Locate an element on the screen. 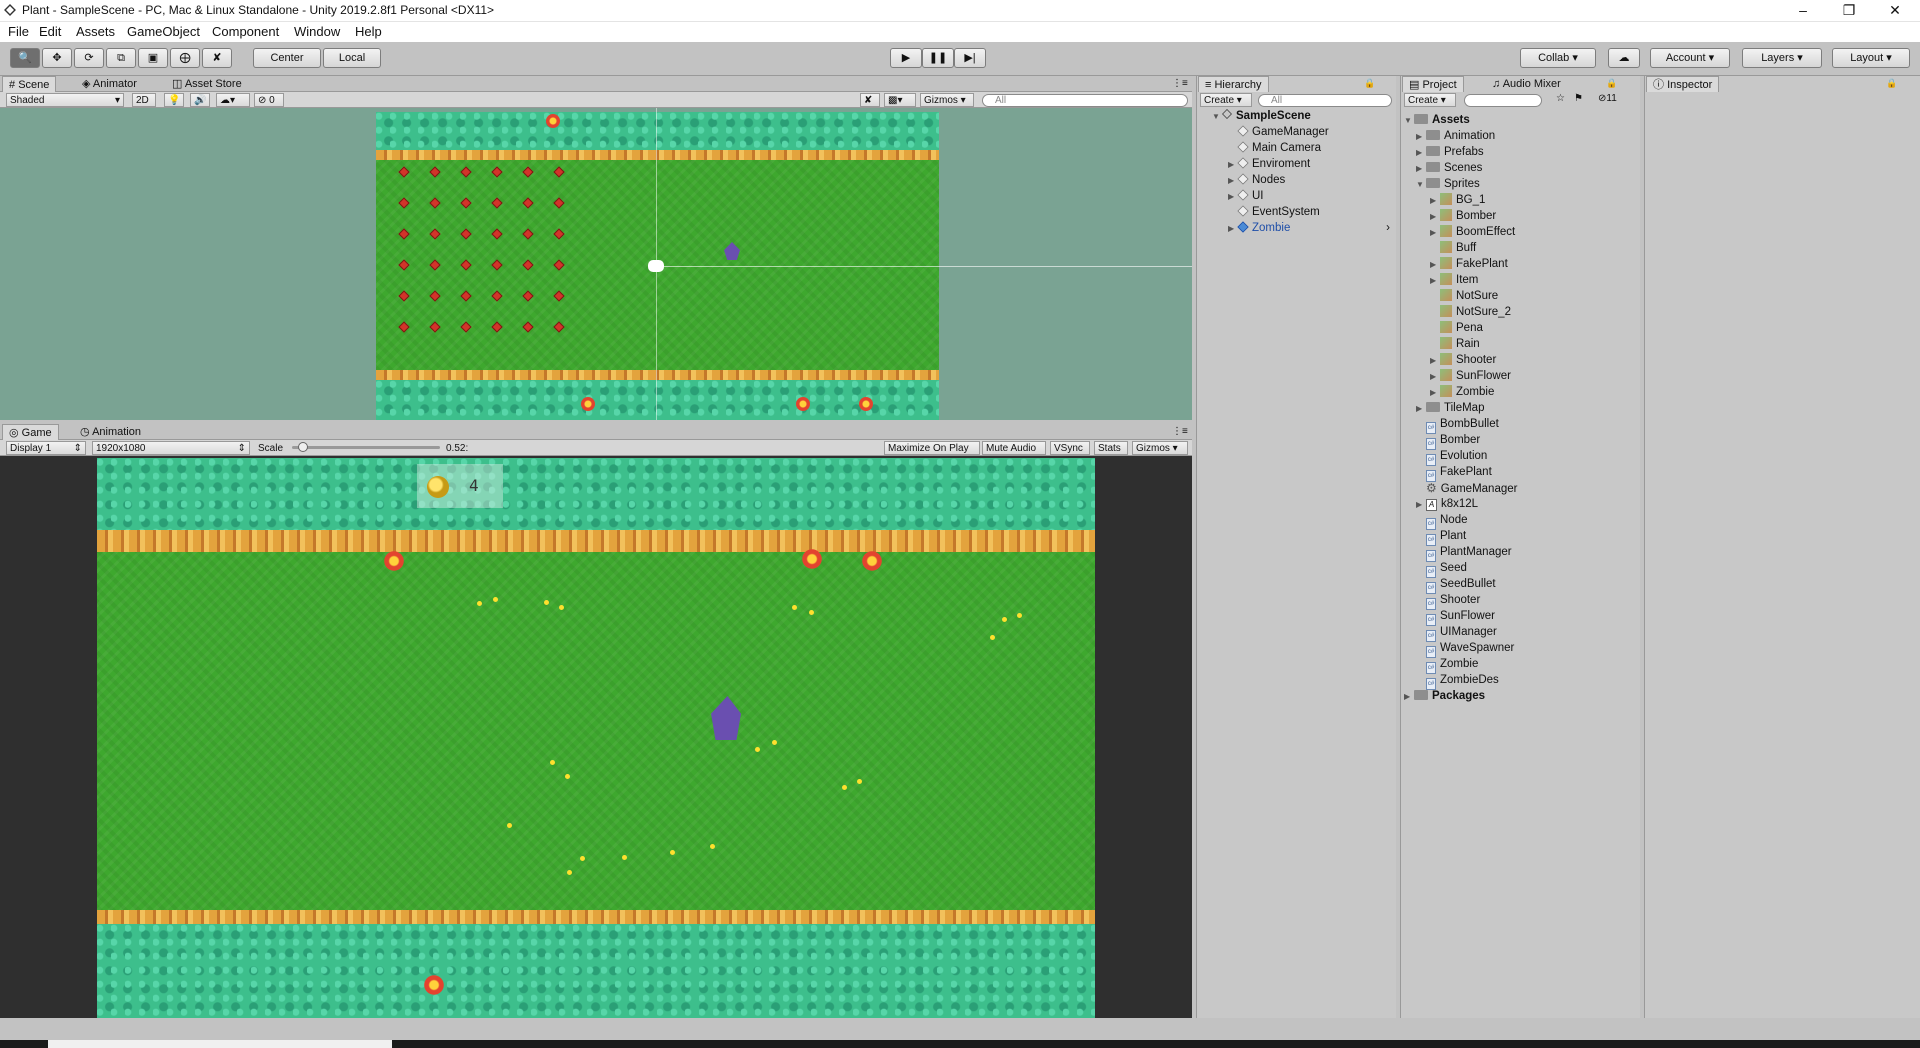  sprite-item: Pena is located at coordinates (1456, 328).